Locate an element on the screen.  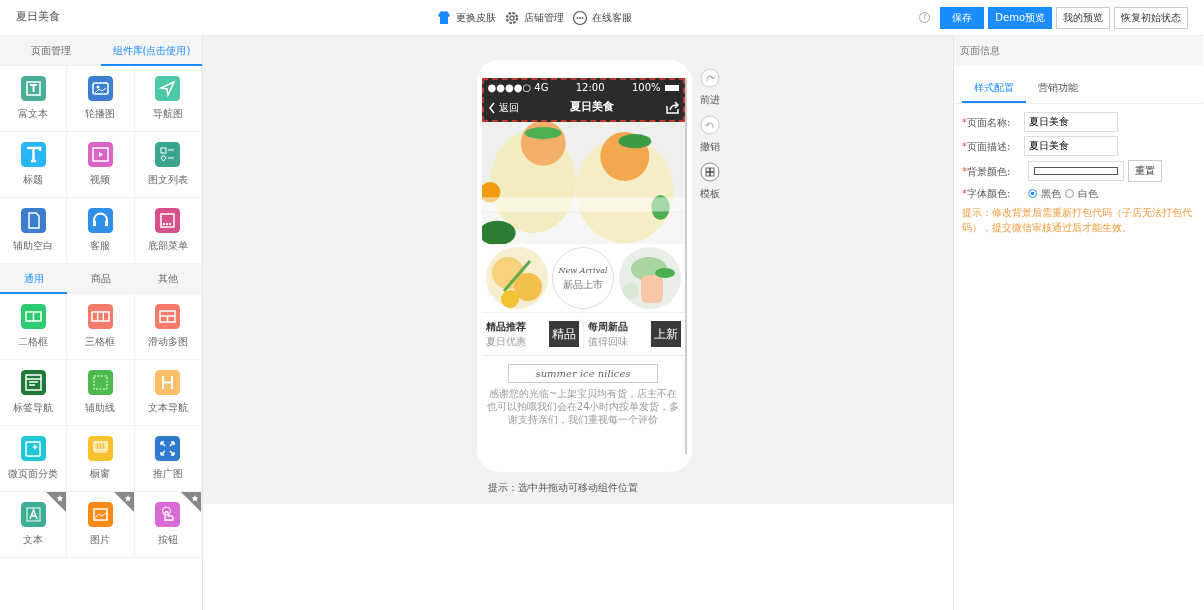
script-banner: summer ice nilices is located at coordinates (583, 373).